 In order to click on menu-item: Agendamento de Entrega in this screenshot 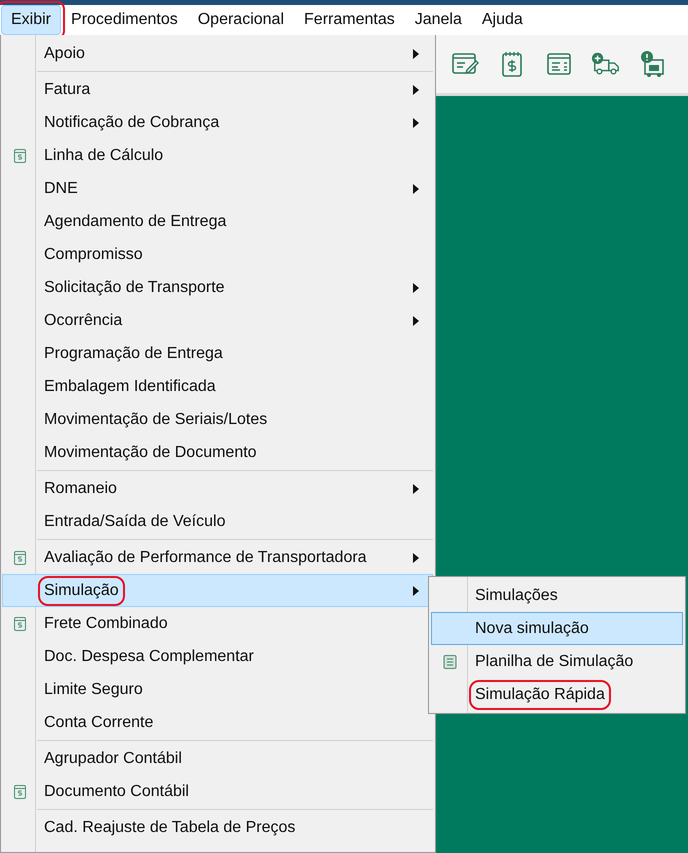, I will do `click(217, 221)`.